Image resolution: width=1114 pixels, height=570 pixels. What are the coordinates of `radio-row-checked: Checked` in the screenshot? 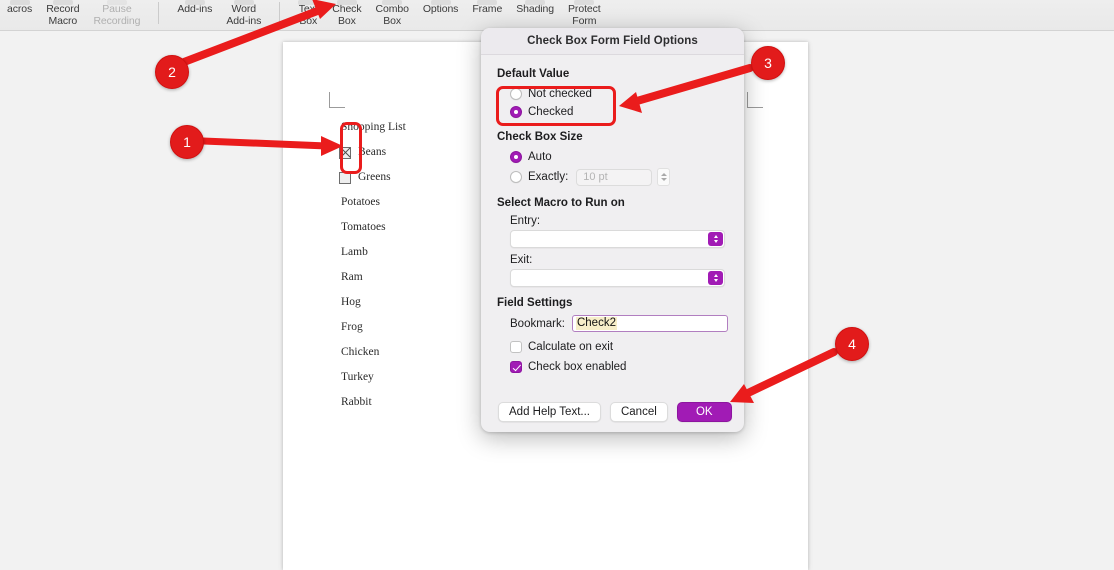 It's located at (619, 112).